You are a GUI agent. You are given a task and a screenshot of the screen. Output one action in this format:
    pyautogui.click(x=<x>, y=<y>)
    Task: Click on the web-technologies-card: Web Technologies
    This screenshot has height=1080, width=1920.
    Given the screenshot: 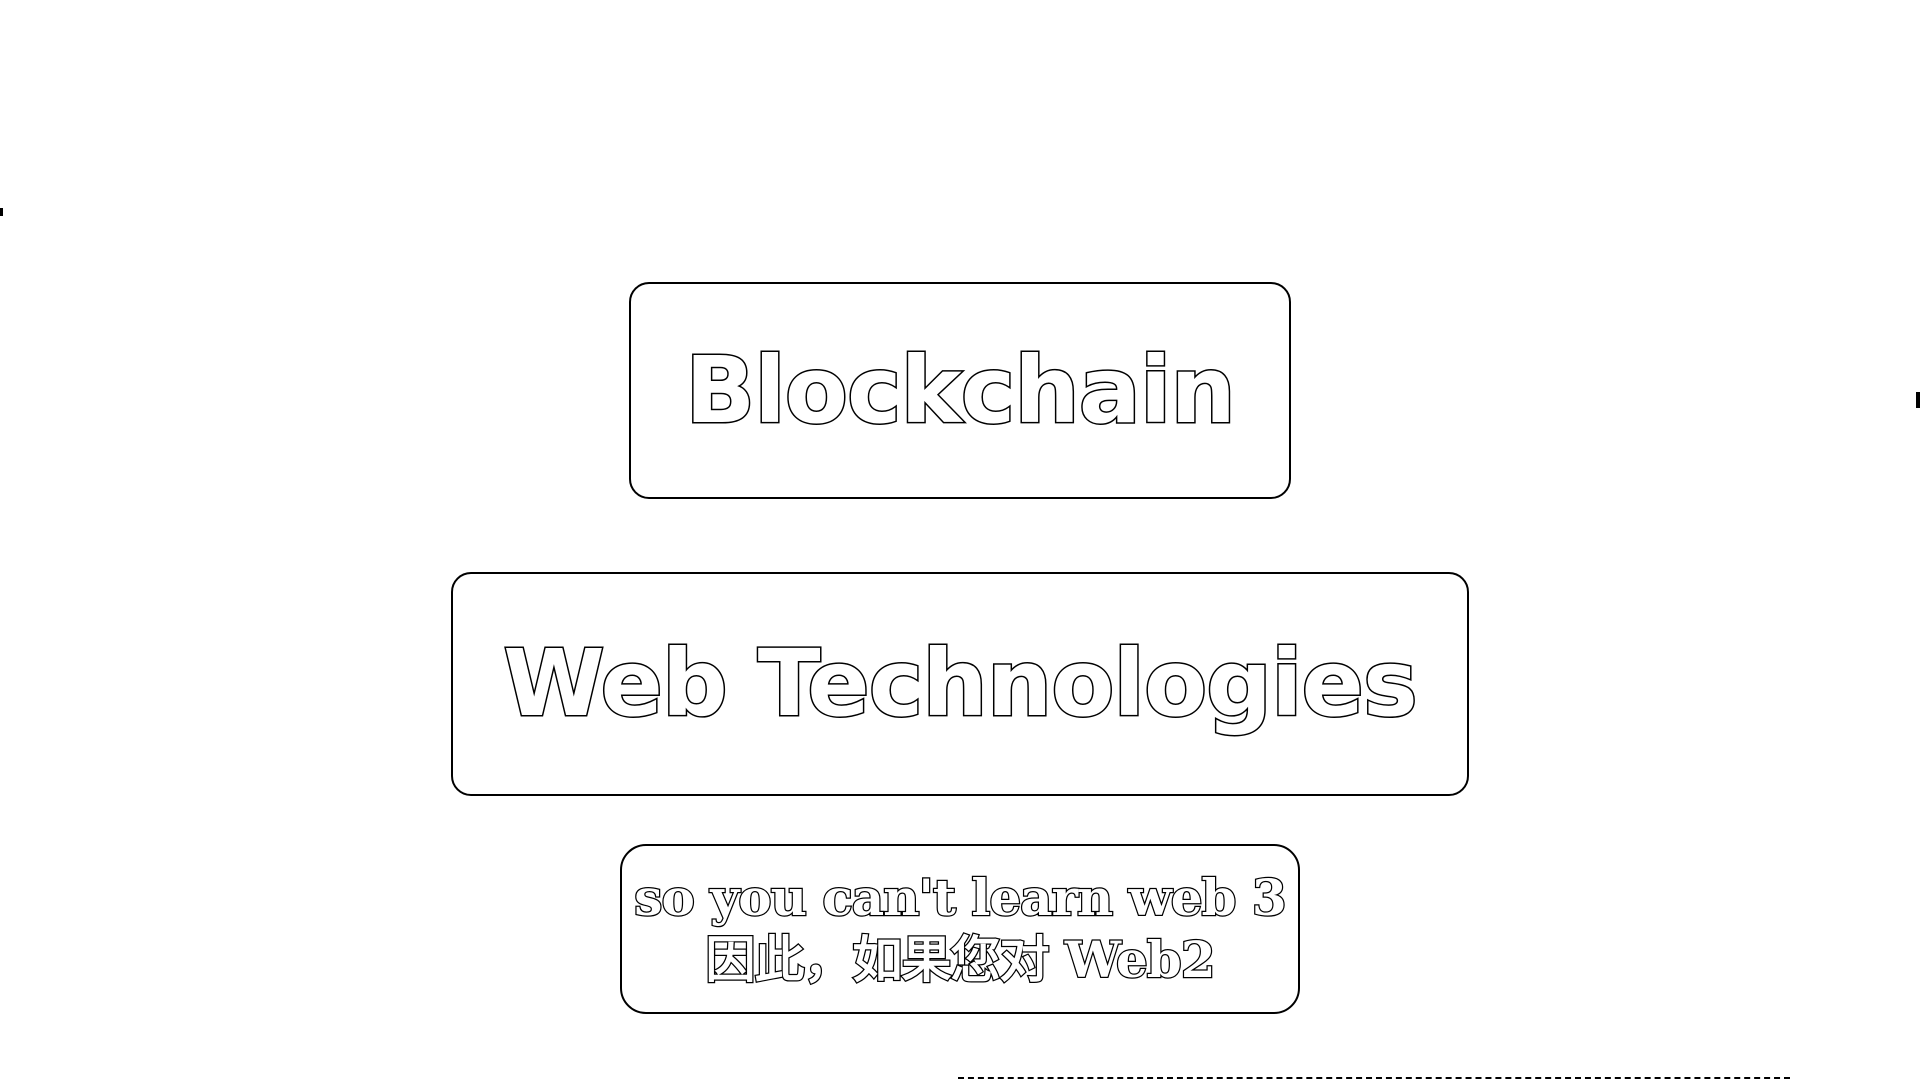 What is the action you would take?
    pyautogui.click(x=960, y=684)
    